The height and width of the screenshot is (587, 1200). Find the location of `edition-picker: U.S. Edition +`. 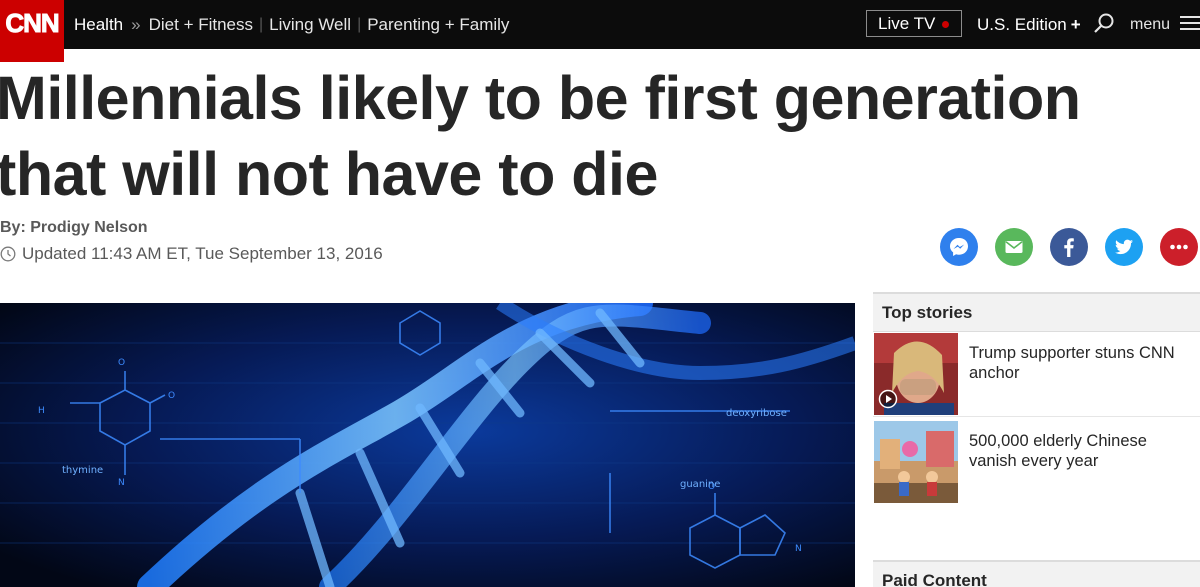

edition-picker: U.S. Edition + is located at coordinates (1029, 24).